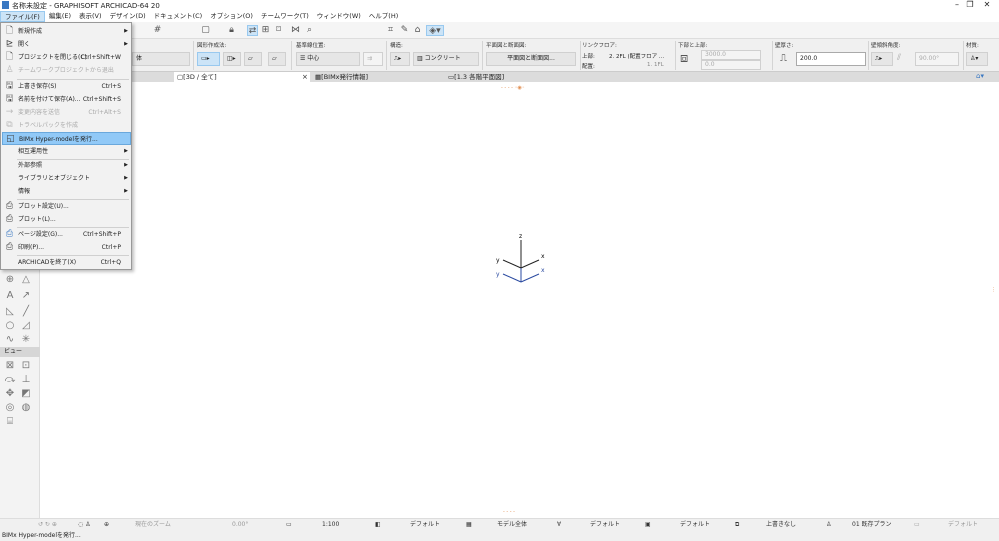  What do you see at coordinates (10, 380) in the screenshot?
I see `interior-elevation-tool-icon: ⤼` at bounding box center [10, 380].